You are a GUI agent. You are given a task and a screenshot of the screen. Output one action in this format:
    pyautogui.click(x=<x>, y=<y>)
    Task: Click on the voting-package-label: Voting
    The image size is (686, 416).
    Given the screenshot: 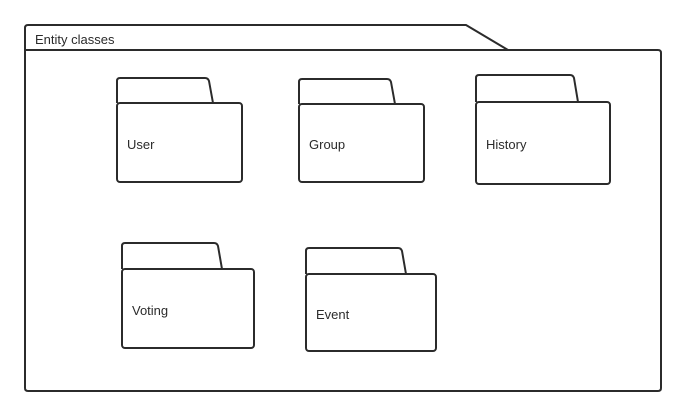 What is the action you would take?
    pyautogui.click(x=150, y=310)
    